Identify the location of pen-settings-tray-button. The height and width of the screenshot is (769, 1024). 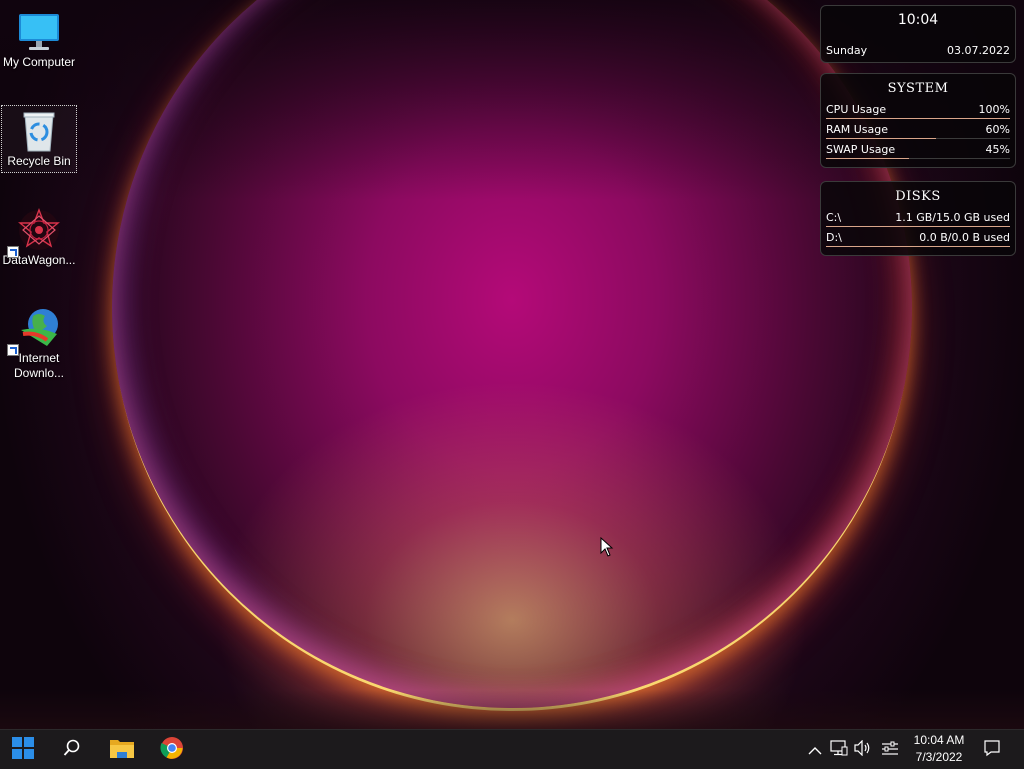
(890, 750).